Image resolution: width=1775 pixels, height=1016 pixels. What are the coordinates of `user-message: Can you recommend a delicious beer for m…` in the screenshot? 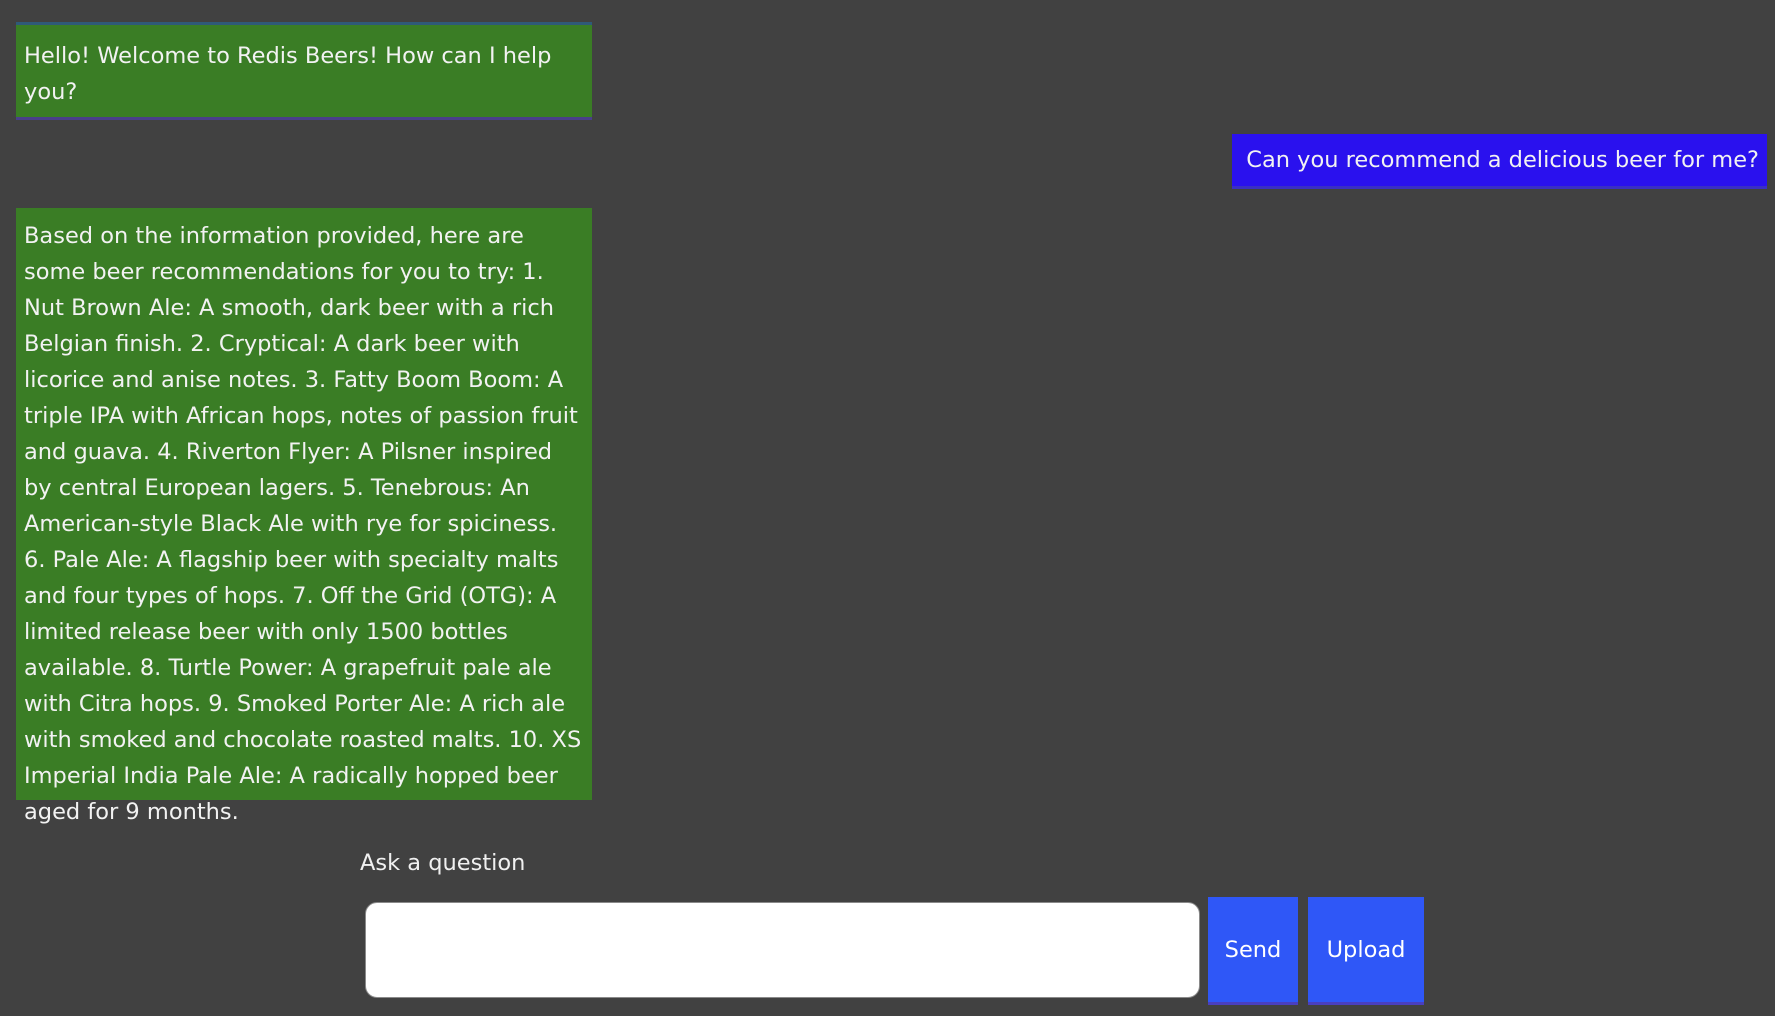 It's located at (1499, 161).